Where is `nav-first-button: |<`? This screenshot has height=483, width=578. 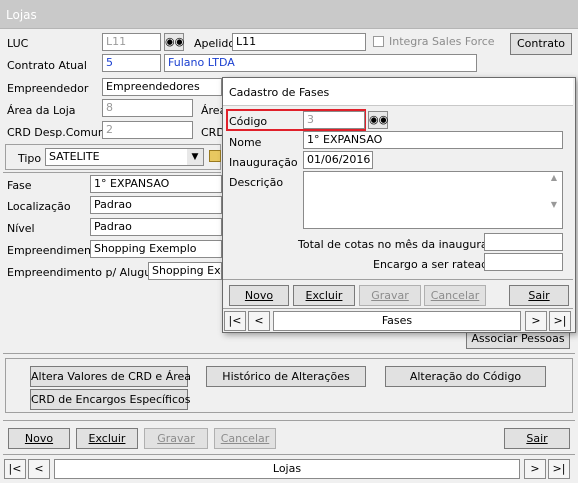
nav-first-button: |< is located at coordinates (15, 469).